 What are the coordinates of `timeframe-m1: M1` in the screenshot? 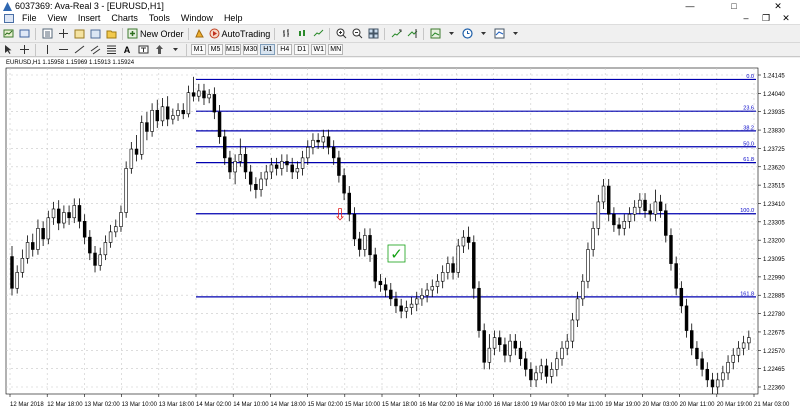 It's located at (198, 49).